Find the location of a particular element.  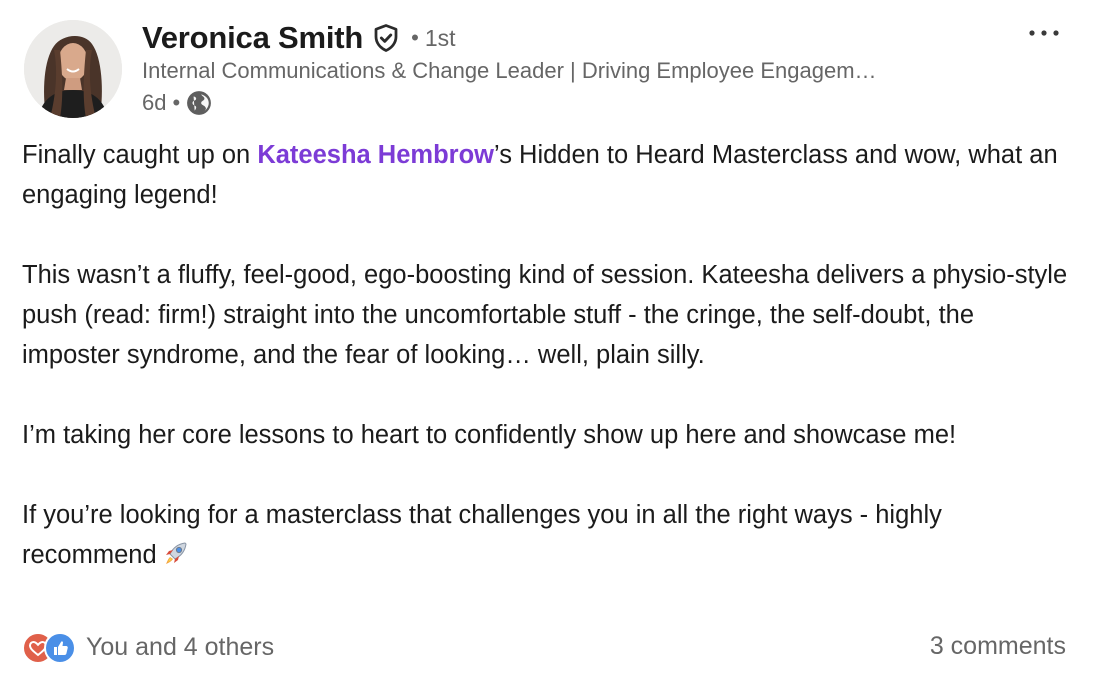

more-options-button is located at coordinates (1044, 33).